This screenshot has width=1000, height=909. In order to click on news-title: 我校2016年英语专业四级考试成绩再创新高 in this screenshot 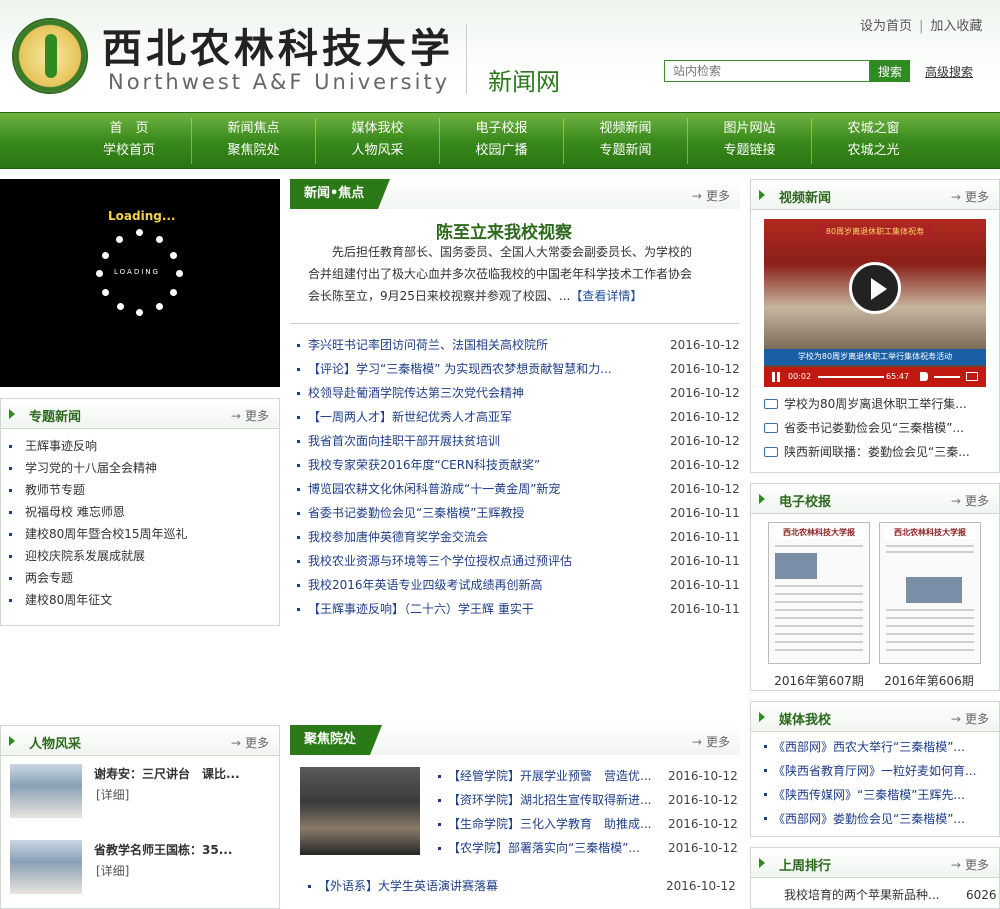, I will do `click(478, 585)`.